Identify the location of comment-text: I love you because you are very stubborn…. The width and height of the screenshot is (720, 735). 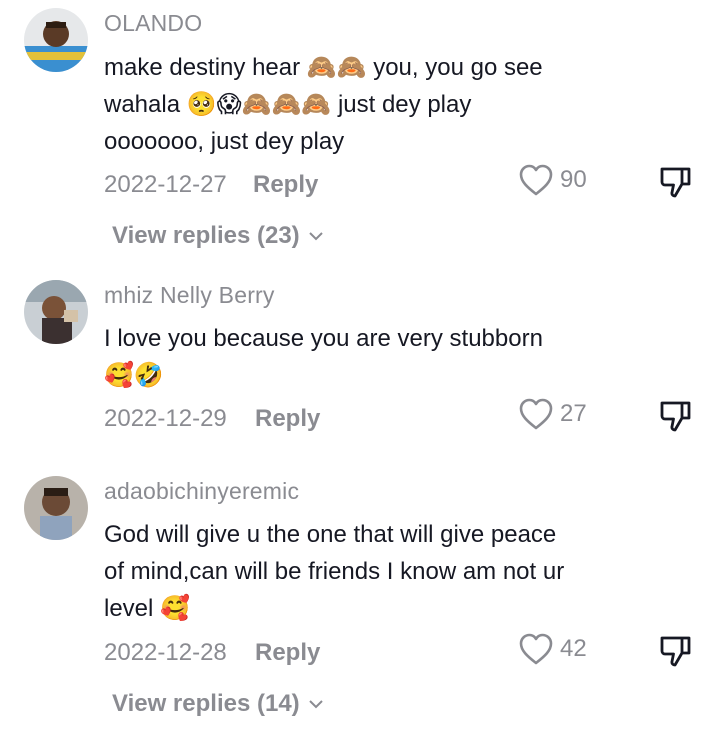
(359, 357).